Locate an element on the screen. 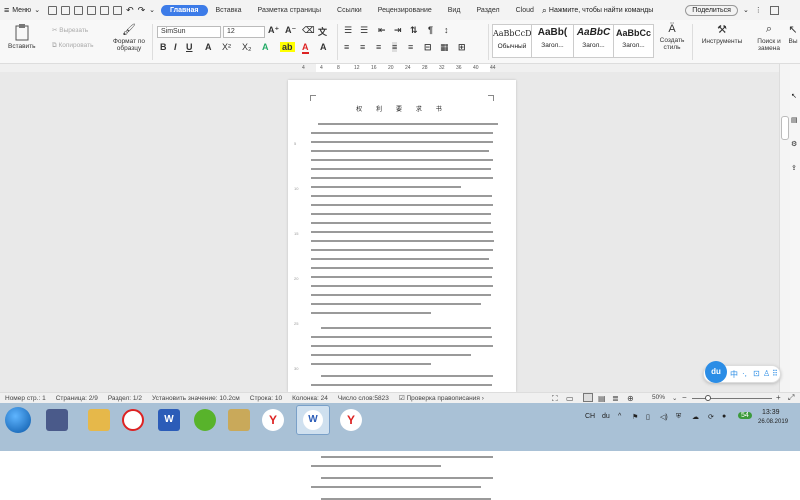 The height and width of the screenshot is (500, 800). volume-icon: ◁) is located at coordinates (664, 417).